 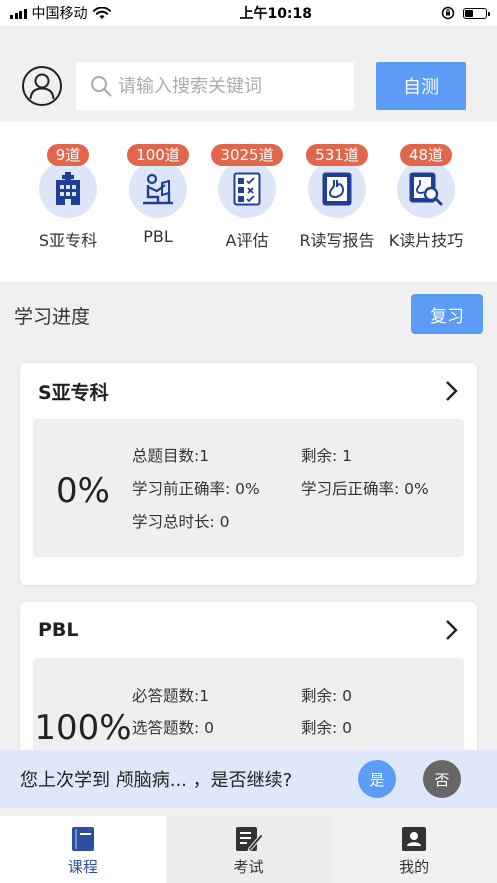 I want to click on question-count-badge: 100道, so click(x=158, y=155).